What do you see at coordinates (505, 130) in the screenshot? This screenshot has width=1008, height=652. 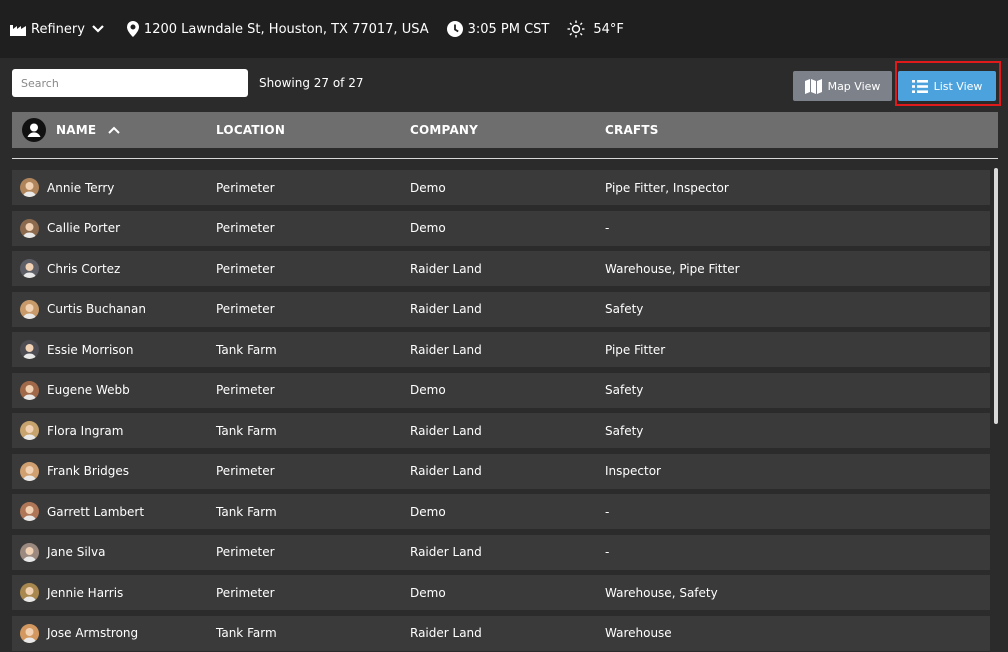 I see `table-header: NAME LOCATION COMPANY CRAFTS` at bounding box center [505, 130].